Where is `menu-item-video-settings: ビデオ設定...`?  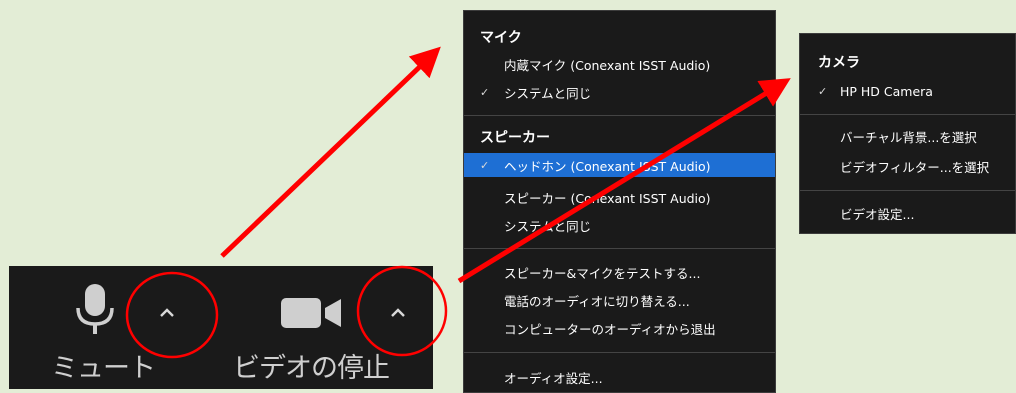
menu-item-video-settings: ビデオ設定... is located at coordinates (907, 213).